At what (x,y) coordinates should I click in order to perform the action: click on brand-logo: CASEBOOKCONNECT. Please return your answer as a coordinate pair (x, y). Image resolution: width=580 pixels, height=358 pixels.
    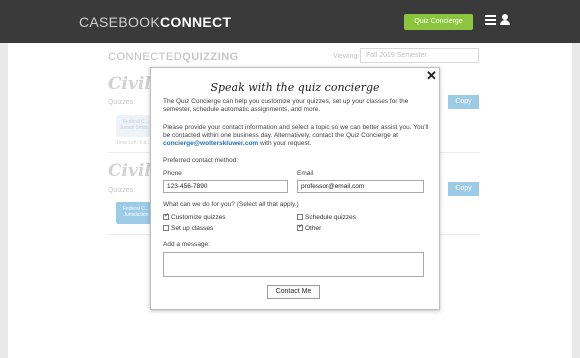
    Looking at the image, I should click on (155, 22).